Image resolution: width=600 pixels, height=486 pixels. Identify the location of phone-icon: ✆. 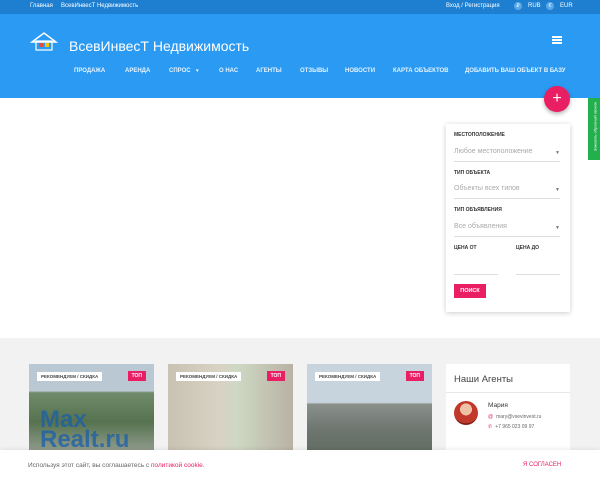
(490, 427).